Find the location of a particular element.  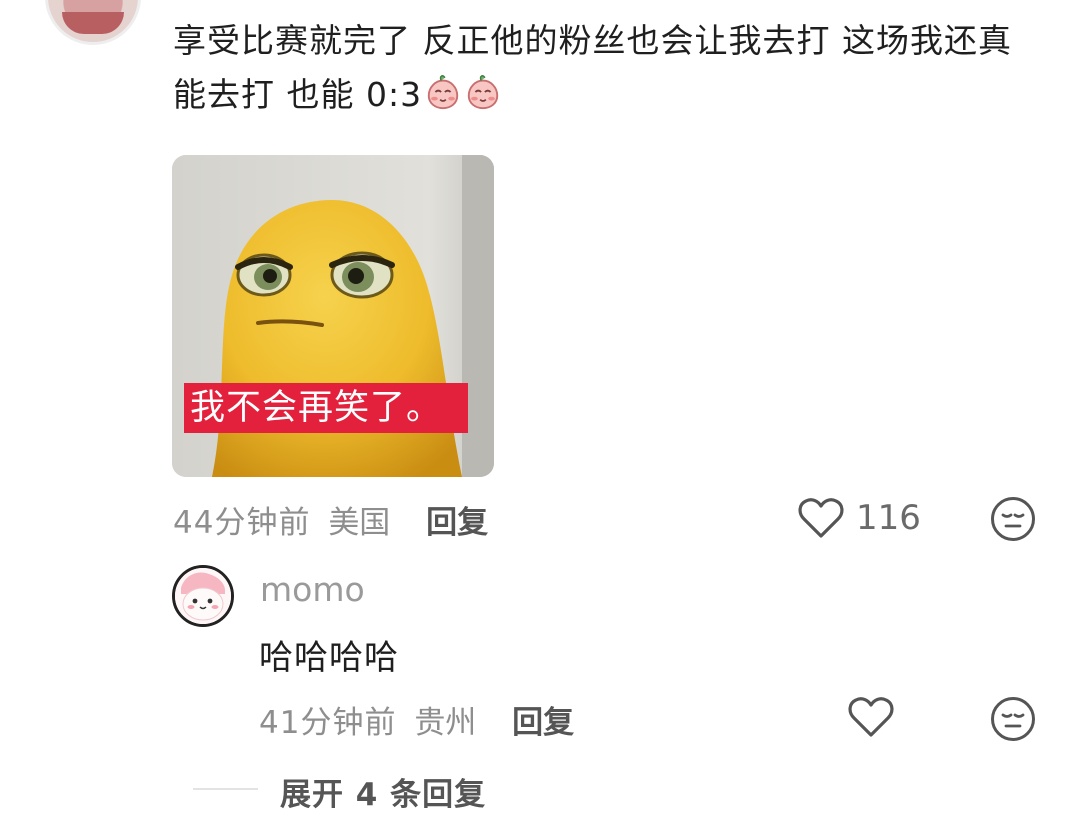

reply-meta: 41分钟前 贵州 回复 is located at coordinates (416, 719).